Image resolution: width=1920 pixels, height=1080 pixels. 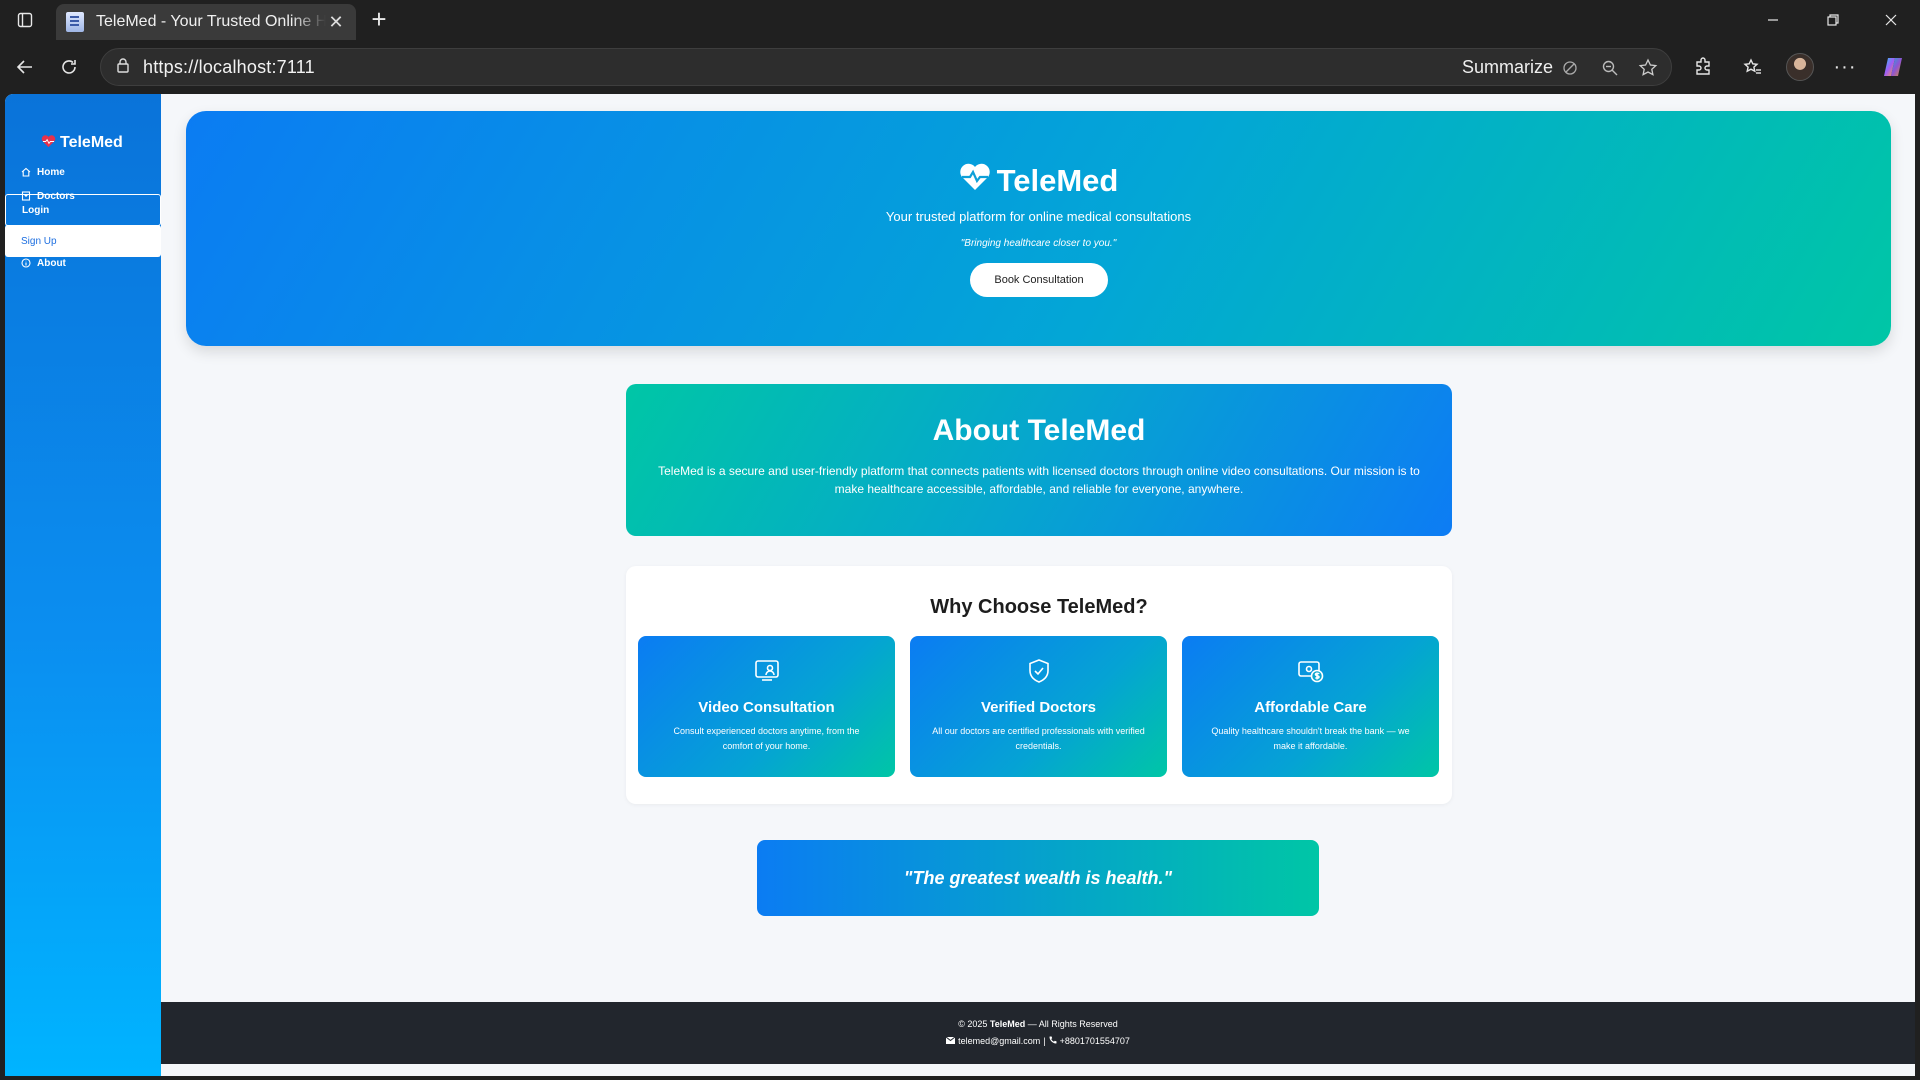 I want to click on footer-brand: TeleMed, so click(x=1007, y=1024).